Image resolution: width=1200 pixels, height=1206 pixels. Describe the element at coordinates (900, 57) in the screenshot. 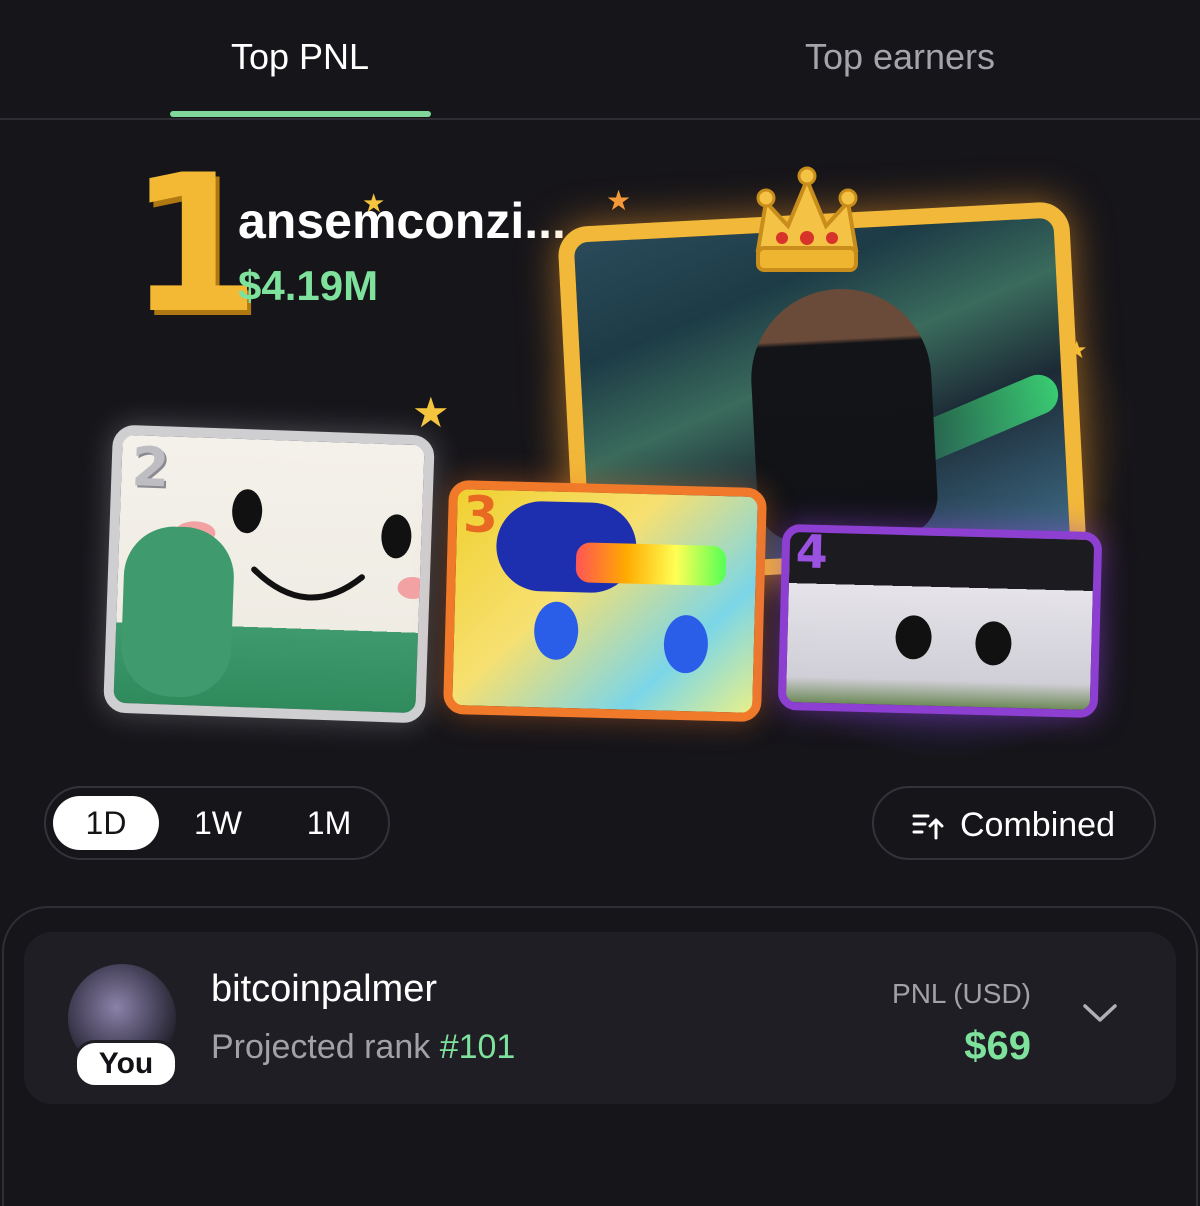

I see `tab-top-earners: Top earners` at that location.